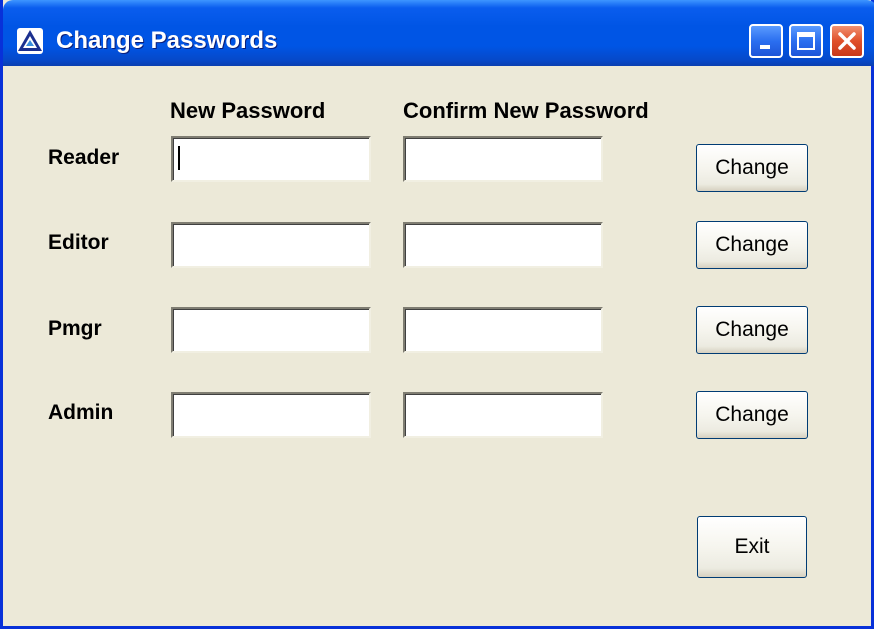 The width and height of the screenshot is (874, 629). I want to click on admin-new-password-input, so click(271, 415).